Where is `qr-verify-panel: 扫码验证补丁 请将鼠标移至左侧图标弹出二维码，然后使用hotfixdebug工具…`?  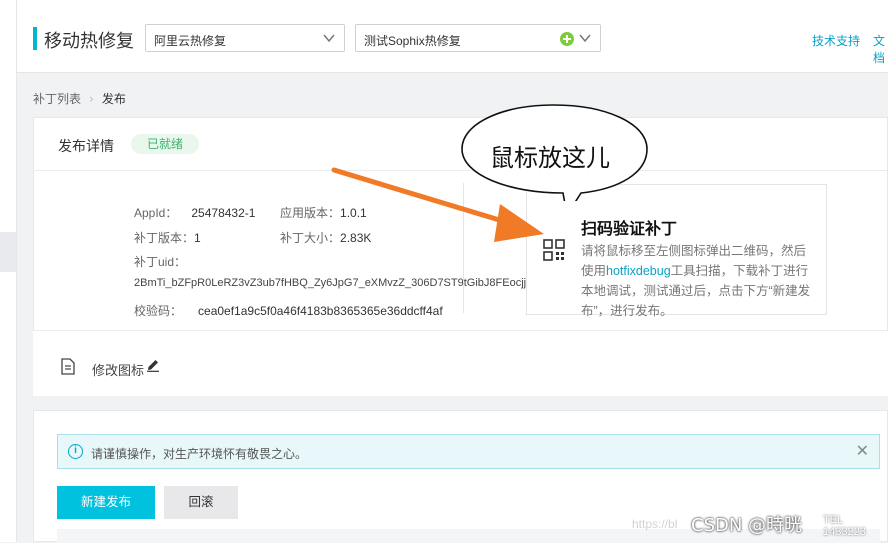 qr-verify-panel: 扫码验证补丁 请将鼠标移至左侧图标弹出二维码，然后使用hotfixdebug工具… is located at coordinates (676, 251).